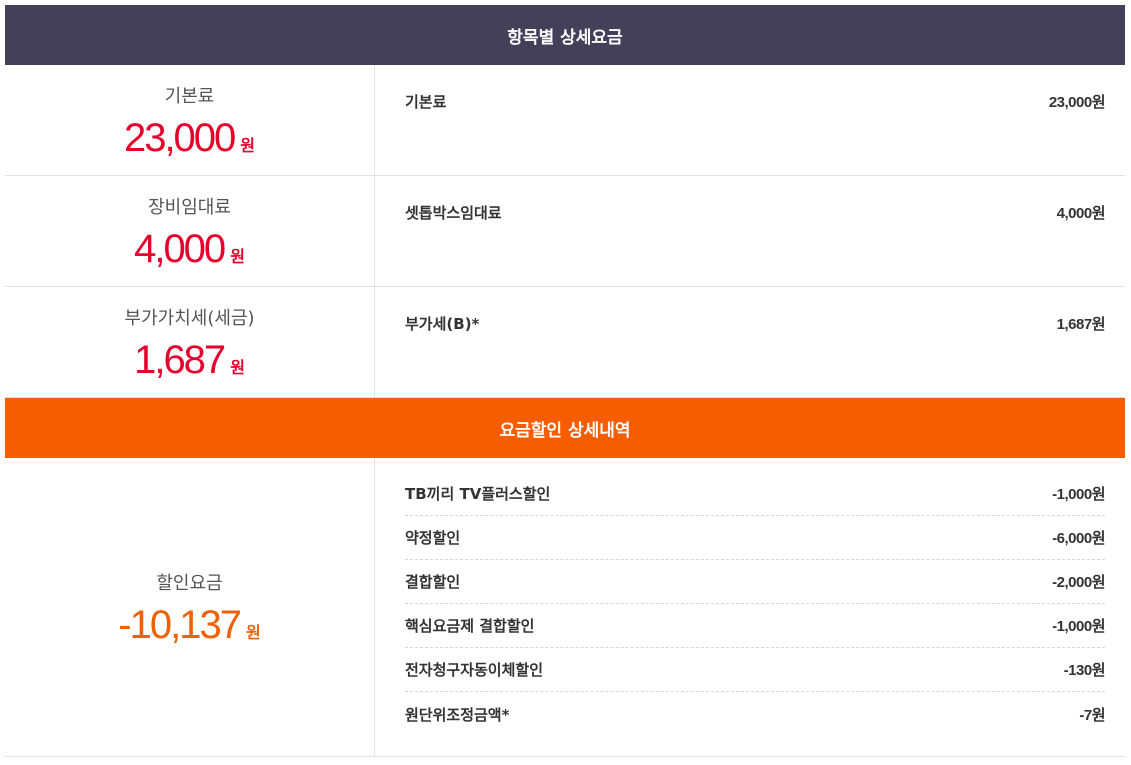  Describe the element at coordinates (180, 625) in the screenshot. I see `discount-amount-number: -10,137` at that location.